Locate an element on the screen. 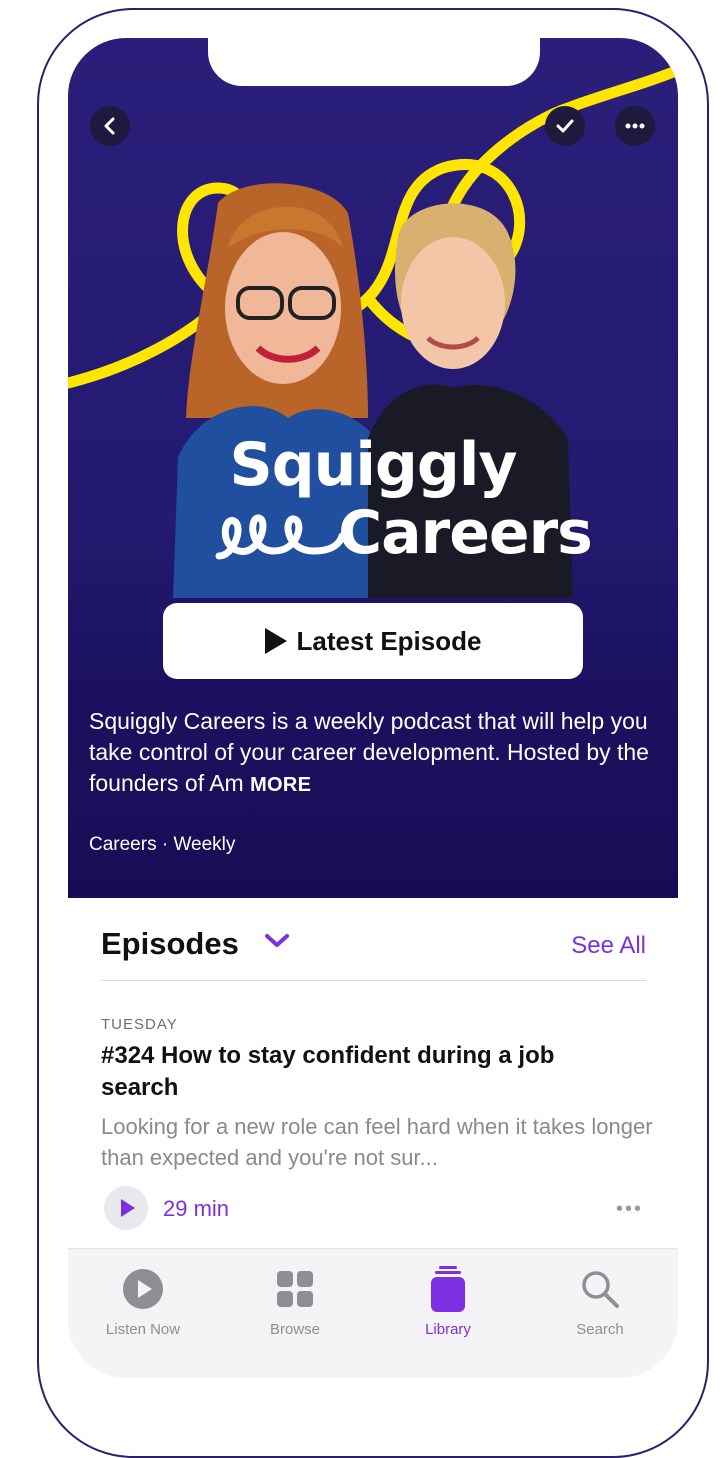 This screenshot has width=723, height=1458. episode-more-button: ••• is located at coordinates (629, 1209).